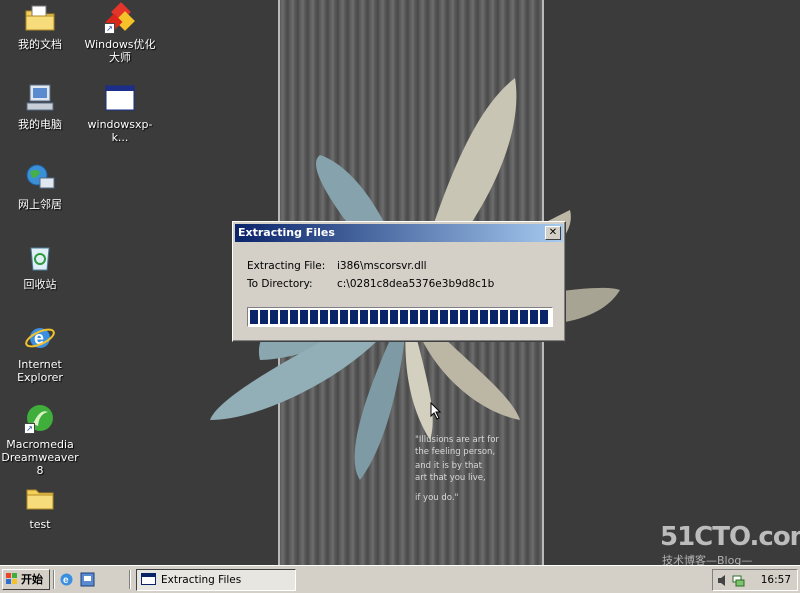 This screenshot has width=800, height=593. Describe the element at coordinates (416, 284) in the screenshot. I see `to-directory-value: c:\0281c8dea5376e3b9d8c1b` at that location.